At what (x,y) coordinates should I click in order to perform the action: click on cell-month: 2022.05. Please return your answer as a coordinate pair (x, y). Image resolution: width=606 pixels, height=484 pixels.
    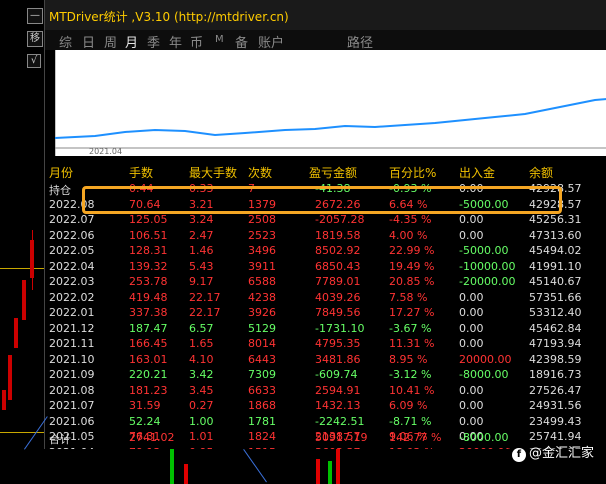
    Looking at the image, I should click on (72, 250).